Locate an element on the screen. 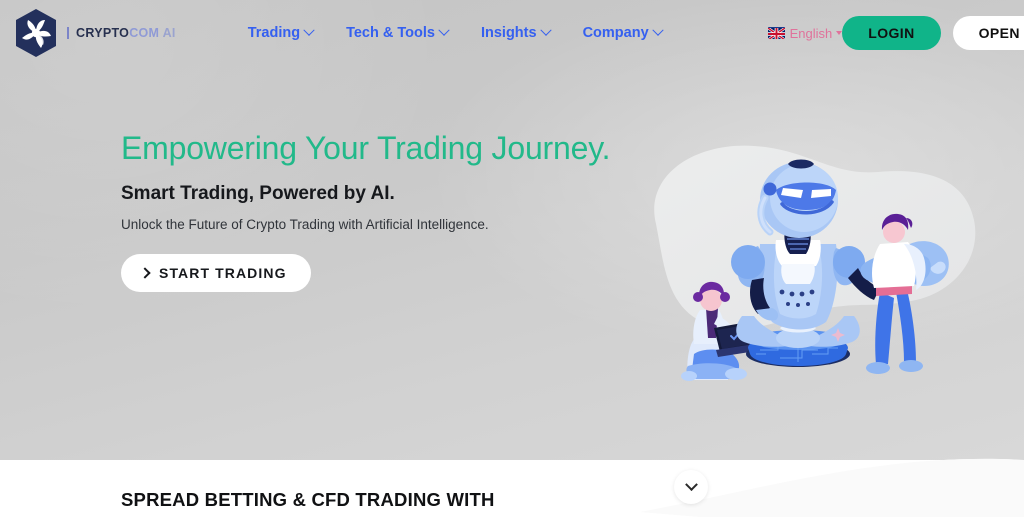 This screenshot has height=517, width=1024. nav-item-company: Company is located at coordinates (623, 32).